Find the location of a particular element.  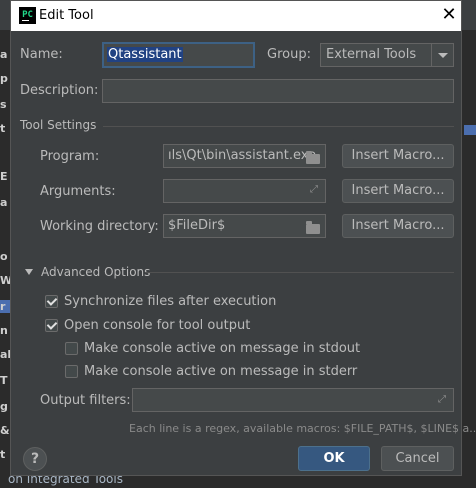

cancel-button: Cancel is located at coordinates (417, 458).